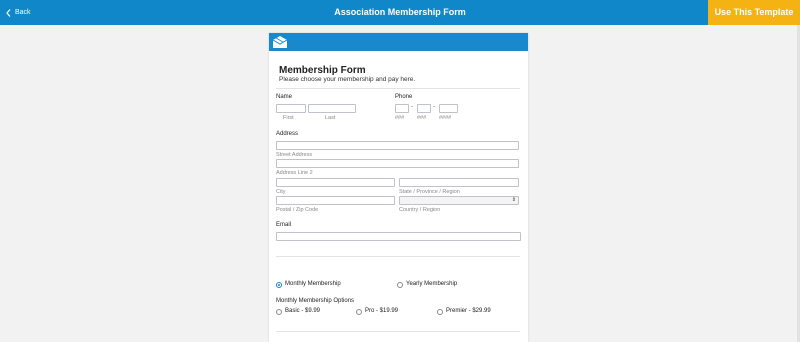  Describe the element at coordinates (513, 200) in the screenshot. I see `up-down-arrow-icon: ⇕` at that location.